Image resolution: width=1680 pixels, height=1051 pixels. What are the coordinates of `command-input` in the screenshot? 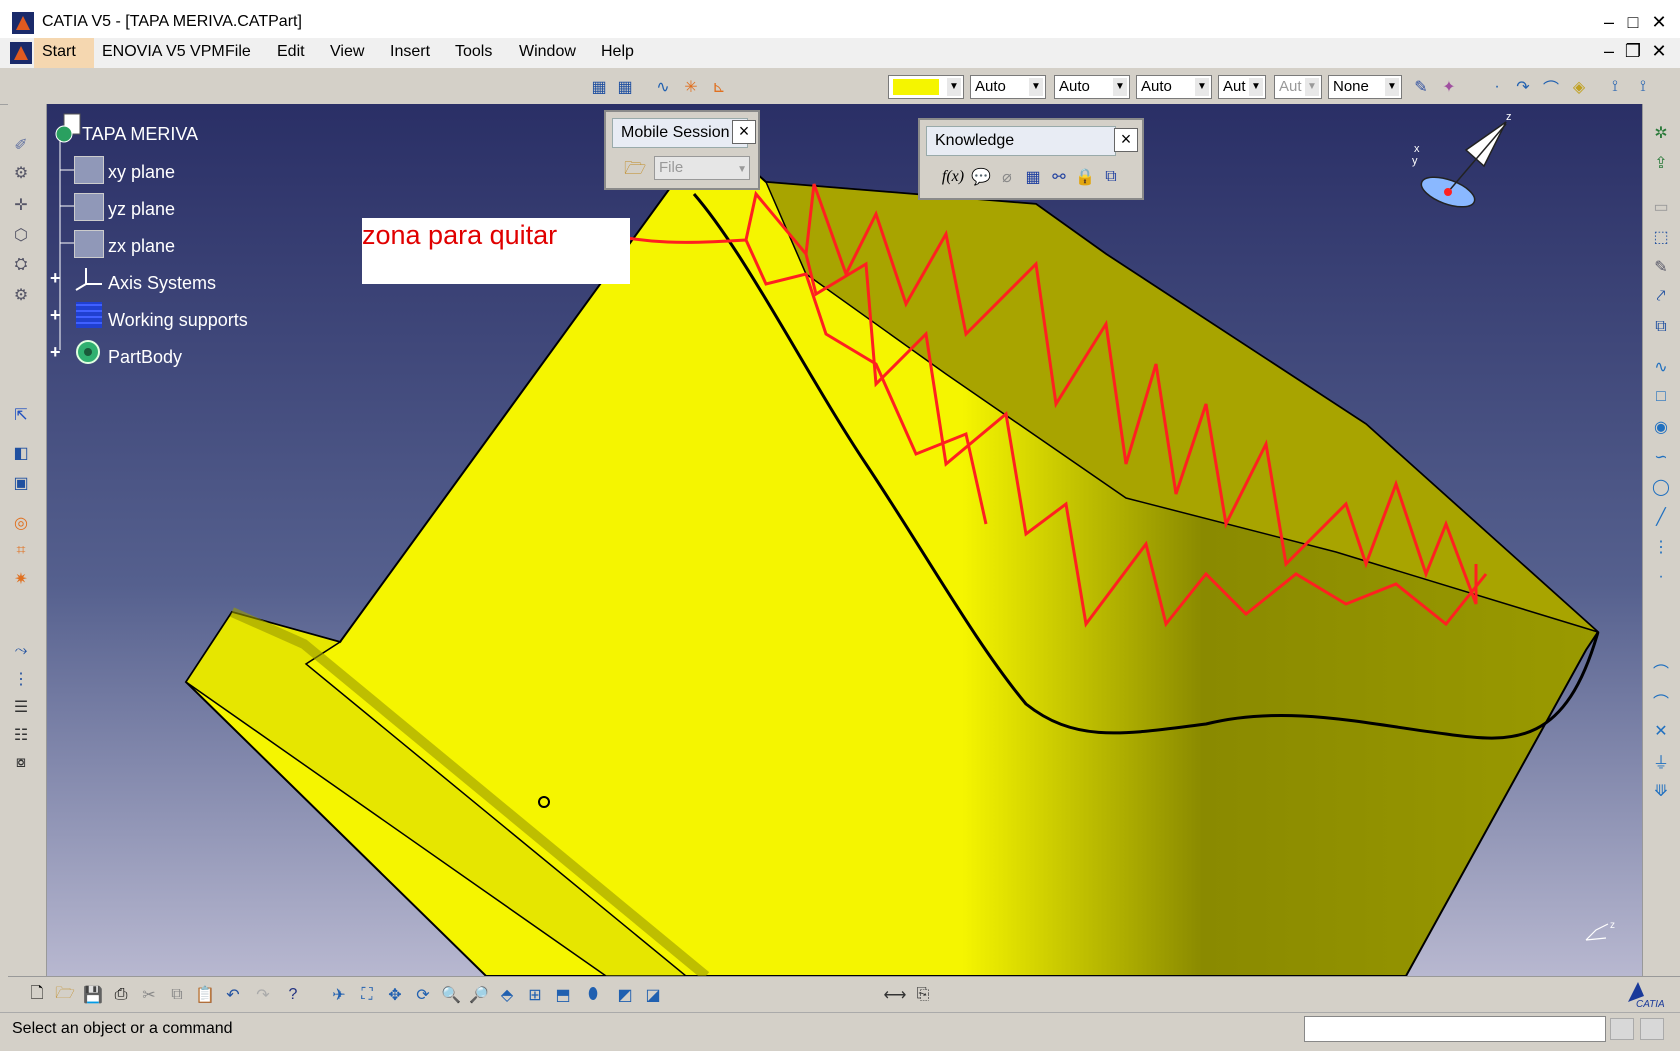 It's located at (1455, 1029).